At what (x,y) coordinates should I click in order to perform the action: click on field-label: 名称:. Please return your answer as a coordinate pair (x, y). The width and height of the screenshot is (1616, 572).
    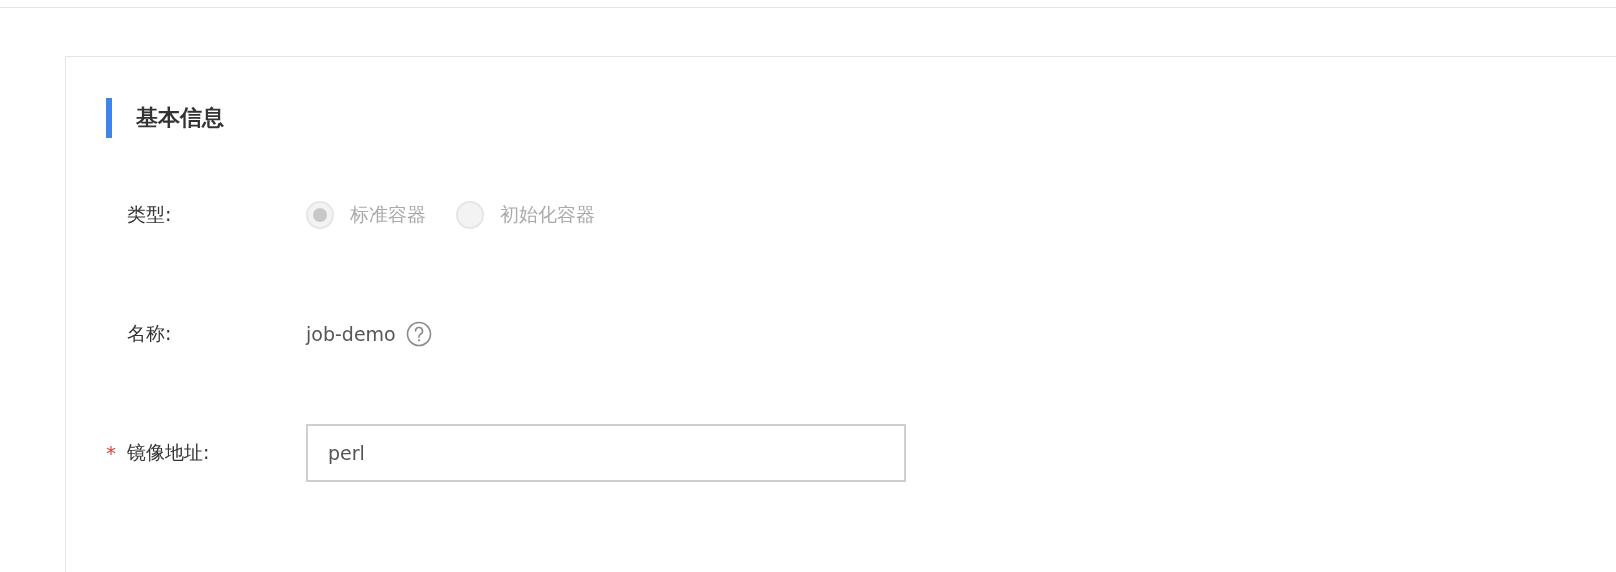
    Looking at the image, I should click on (149, 333).